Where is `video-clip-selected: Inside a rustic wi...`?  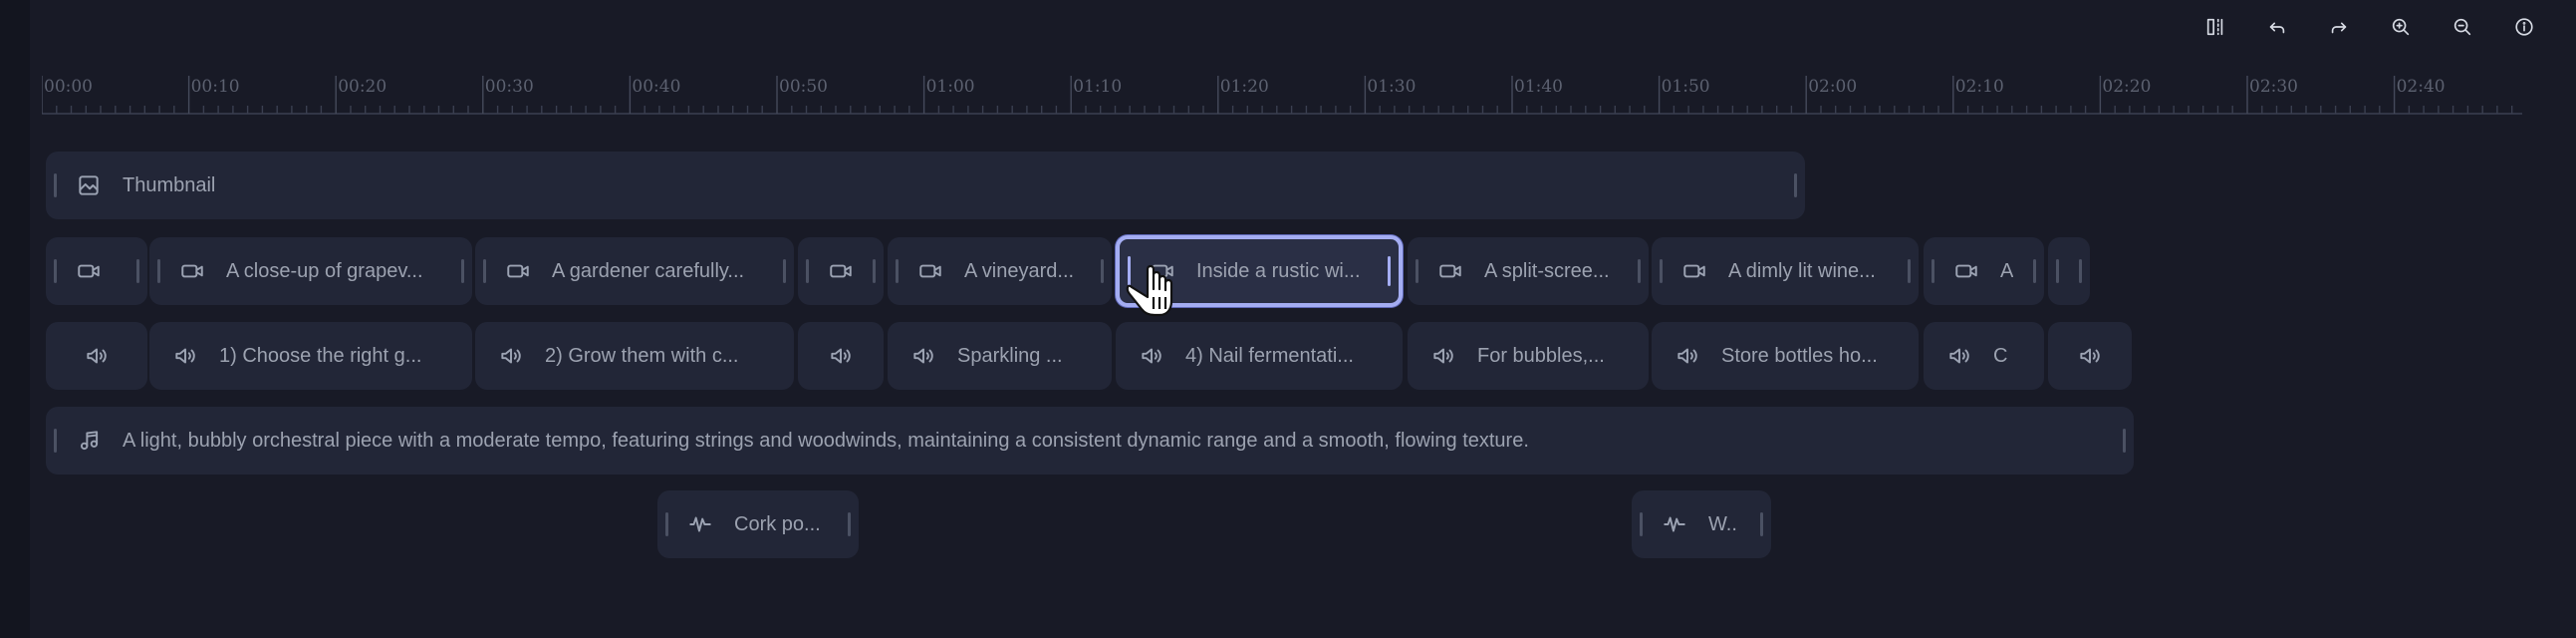
video-clip-selected: Inside a rustic wi... is located at coordinates (1259, 271).